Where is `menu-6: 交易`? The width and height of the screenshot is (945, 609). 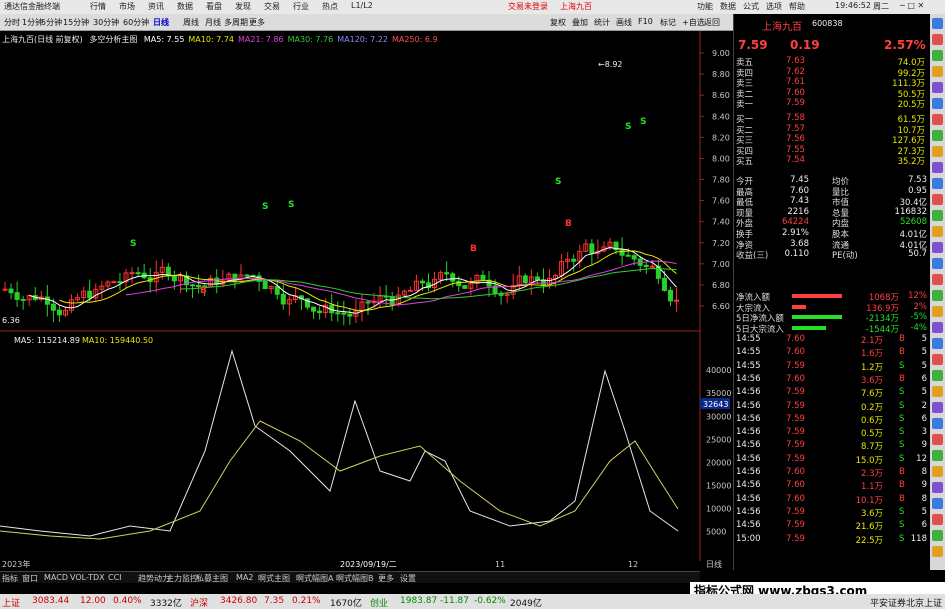
menu-6: 交易 is located at coordinates (272, 6).